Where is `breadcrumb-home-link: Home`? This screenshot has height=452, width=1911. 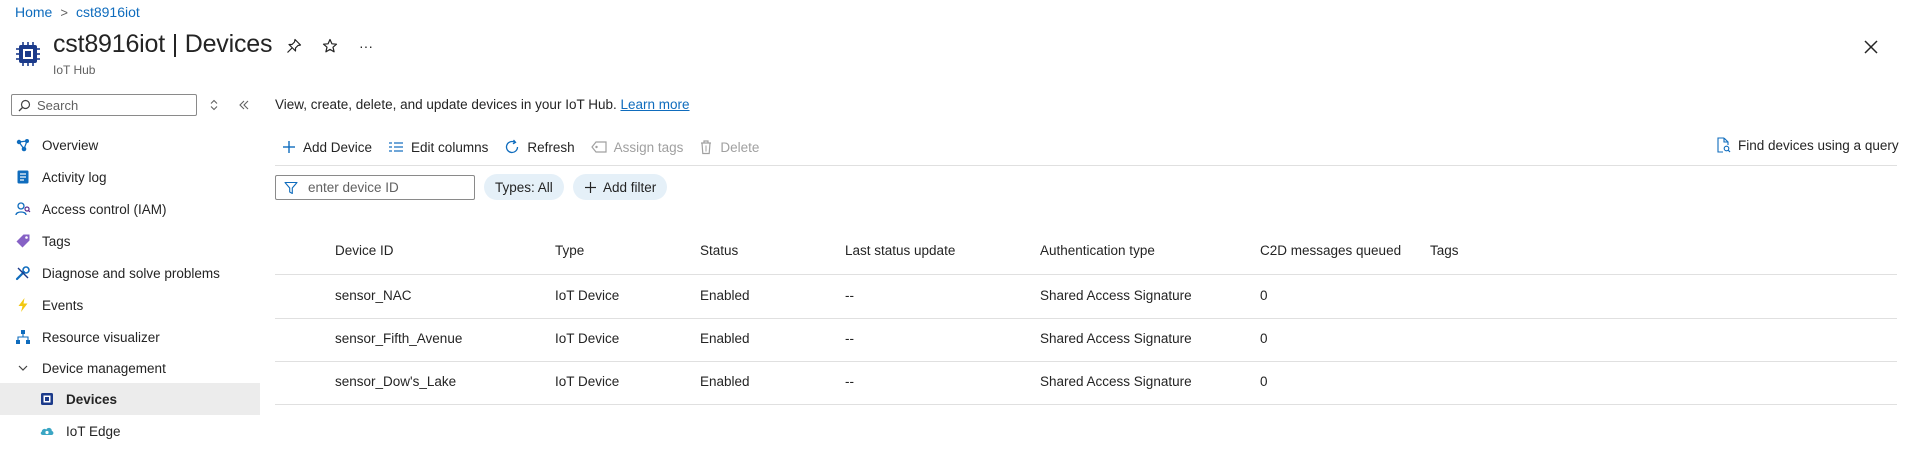
breadcrumb-home-link: Home is located at coordinates (33, 12).